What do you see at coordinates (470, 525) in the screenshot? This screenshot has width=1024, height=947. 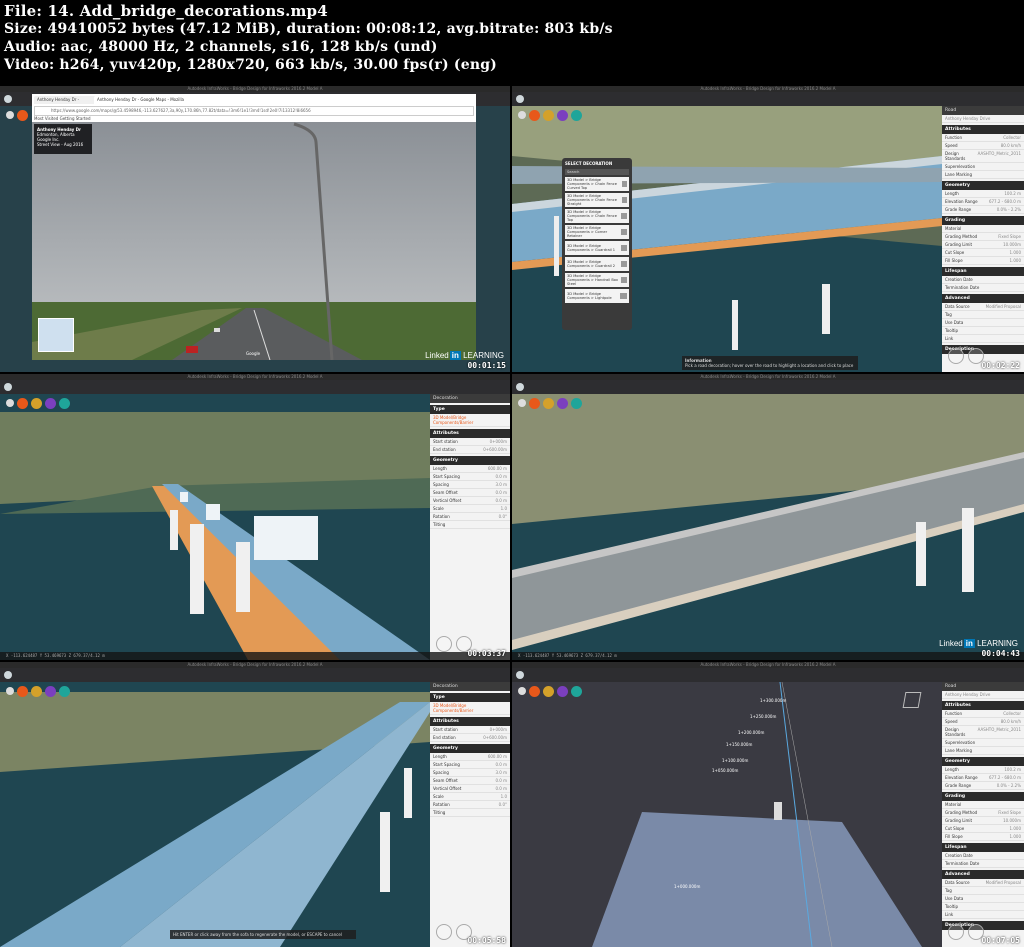 I see `property-row: Tilting` at bounding box center [470, 525].